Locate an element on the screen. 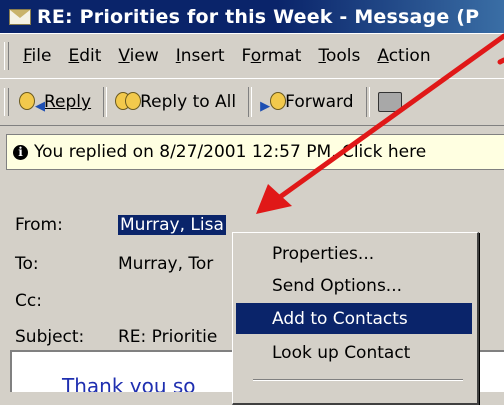 The width and height of the screenshot is (504, 405). menubar-grip is located at coordinates (6, 56).